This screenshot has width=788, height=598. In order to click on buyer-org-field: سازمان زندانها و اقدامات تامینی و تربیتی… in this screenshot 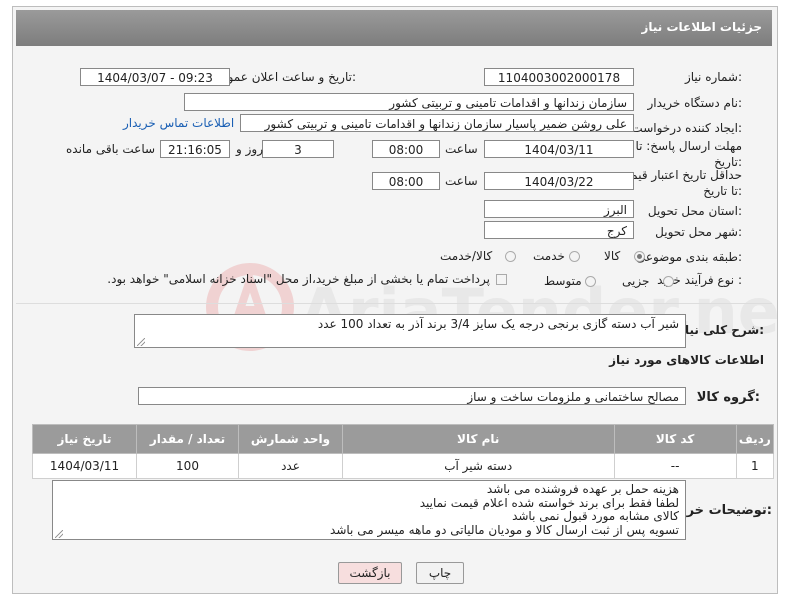, I will do `click(409, 102)`.